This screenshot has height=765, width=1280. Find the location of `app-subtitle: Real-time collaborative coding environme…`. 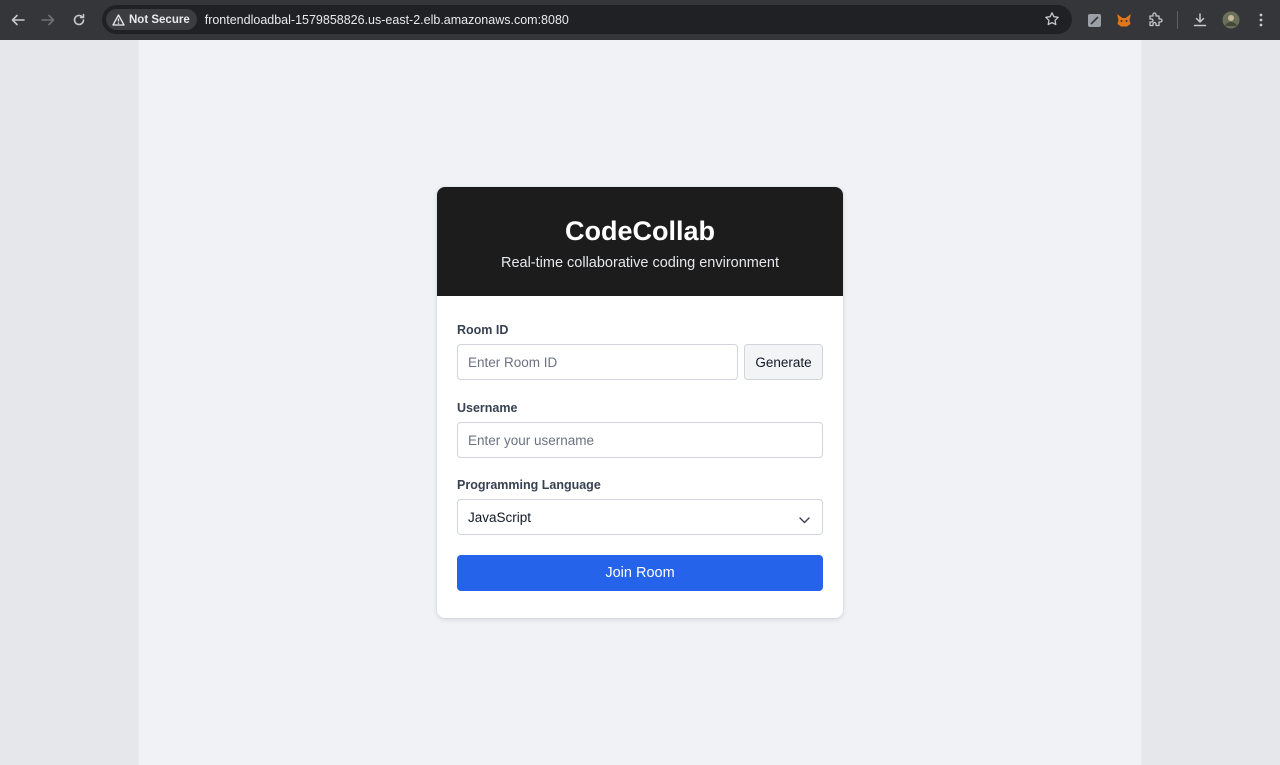

app-subtitle: Real-time collaborative coding environme… is located at coordinates (640, 263).